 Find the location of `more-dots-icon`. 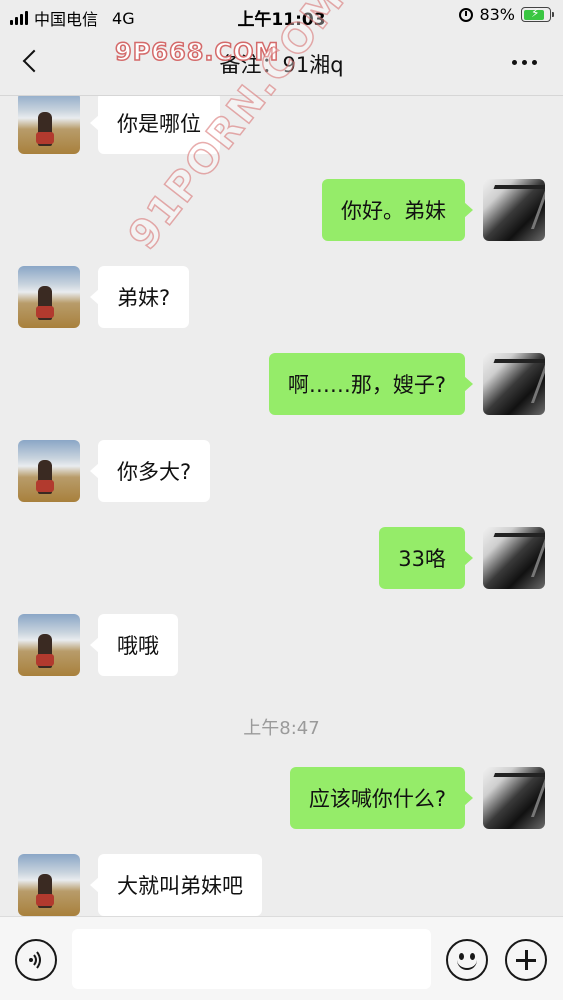

more-dots-icon is located at coordinates (524, 62).